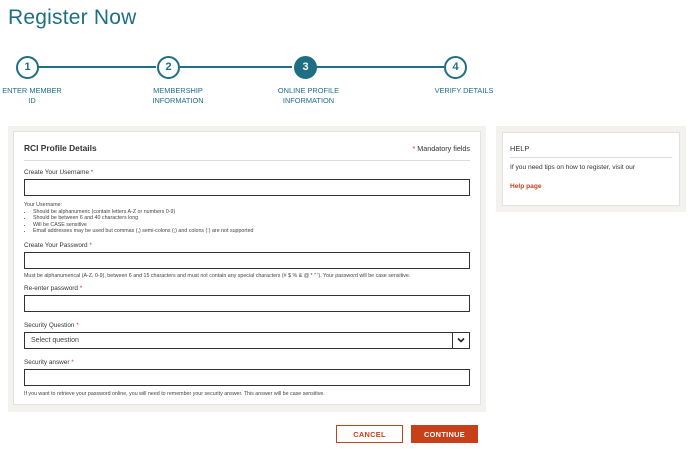 This screenshot has height=449, width=690. I want to click on mandatory-fields-note: * Mandatory fields, so click(441, 148).